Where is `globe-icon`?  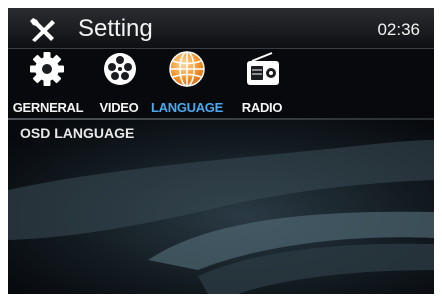 globe-icon is located at coordinates (187, 69).